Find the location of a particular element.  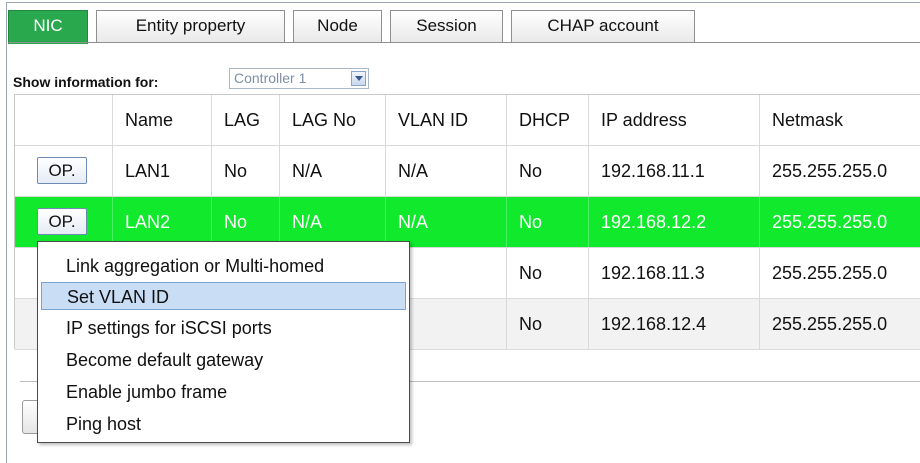

header-lag: LAG is located at coordinates (246, 120).